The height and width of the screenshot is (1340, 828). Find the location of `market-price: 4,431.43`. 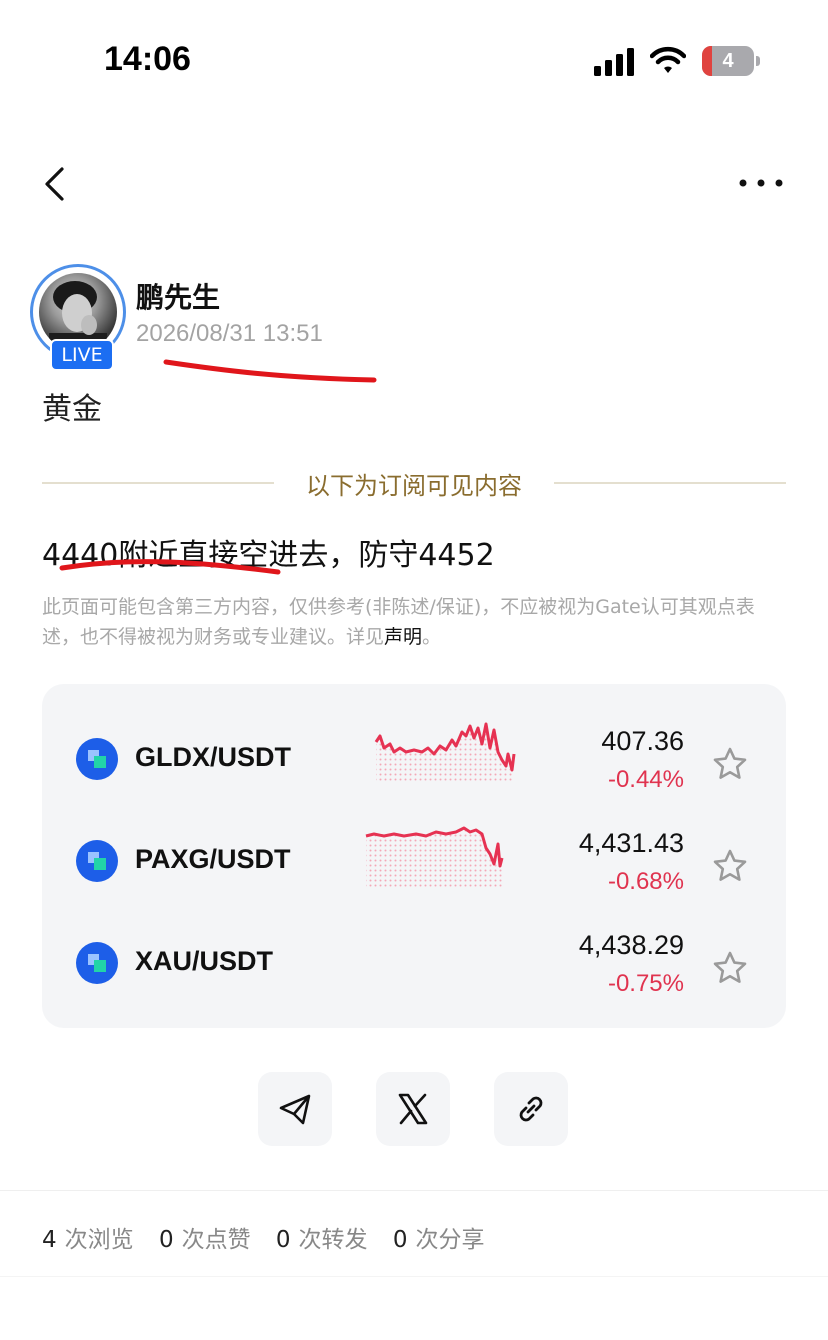

market-price: 4,431.43 is located at coordinates (631, 843).